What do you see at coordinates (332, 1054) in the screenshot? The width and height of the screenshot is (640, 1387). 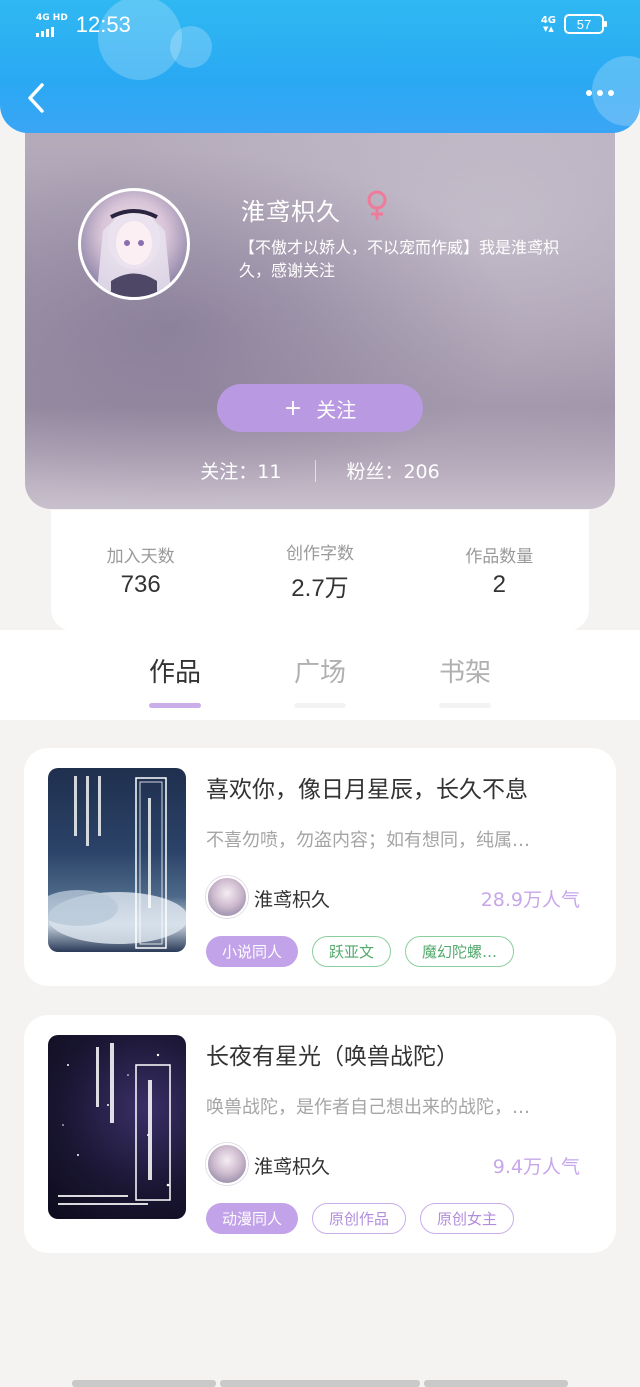 I see `book-title: 长夜有星光（唤兽战陀）` at bounding box center [332, 1054].